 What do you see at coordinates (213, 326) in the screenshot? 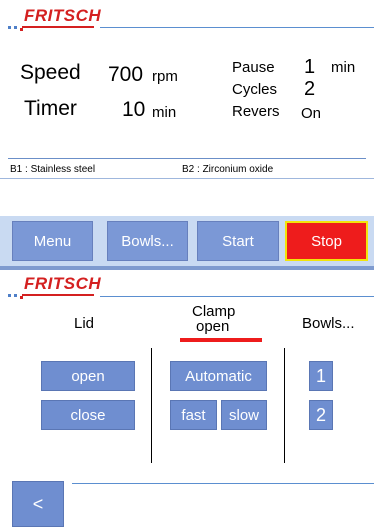
I see `clamp-state: open` at bounding box center [213, 326].